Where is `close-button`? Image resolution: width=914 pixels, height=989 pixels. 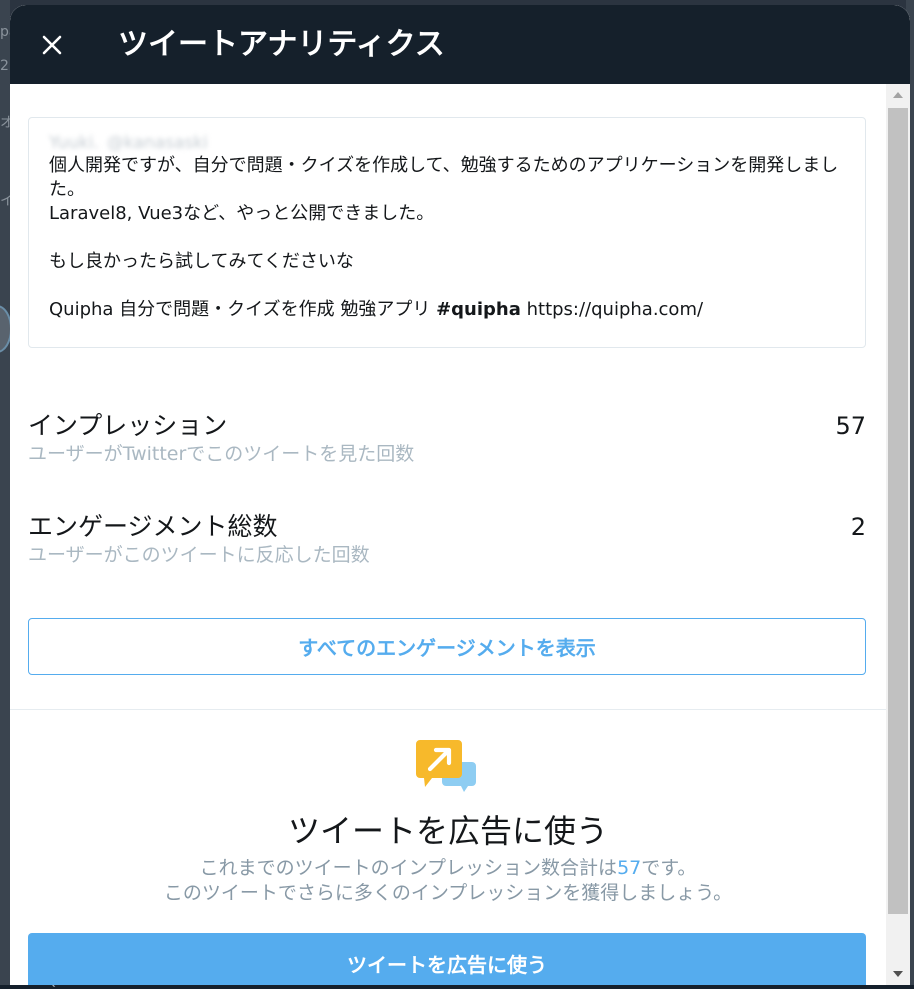
close-button is located at coordinates (52, 45).